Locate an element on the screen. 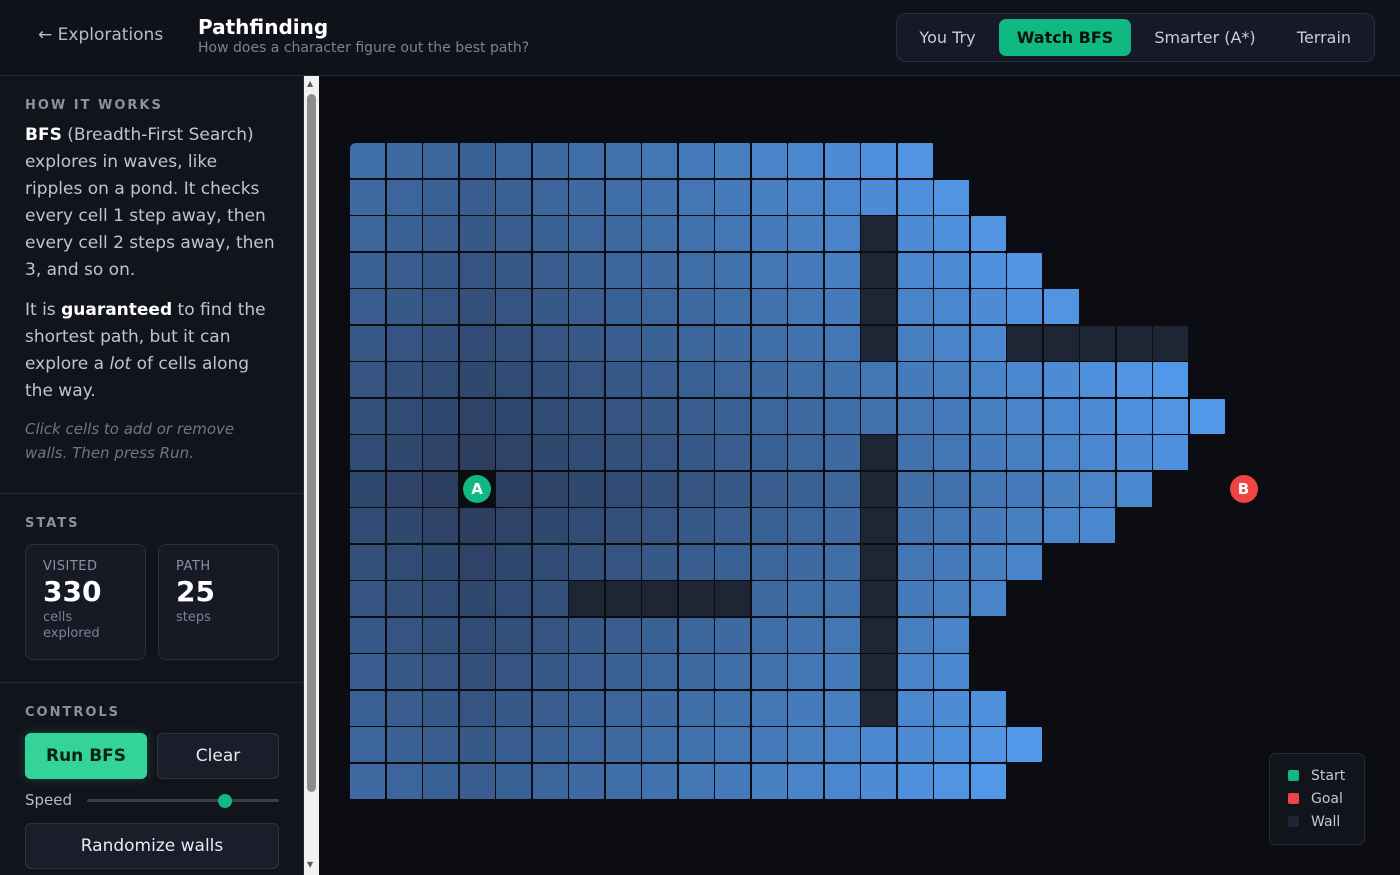 Image resolution: width=1400 pixels, height=875 pixels. tab-watch-bfs: Watch BFS is located at coordinates (1065, 37).